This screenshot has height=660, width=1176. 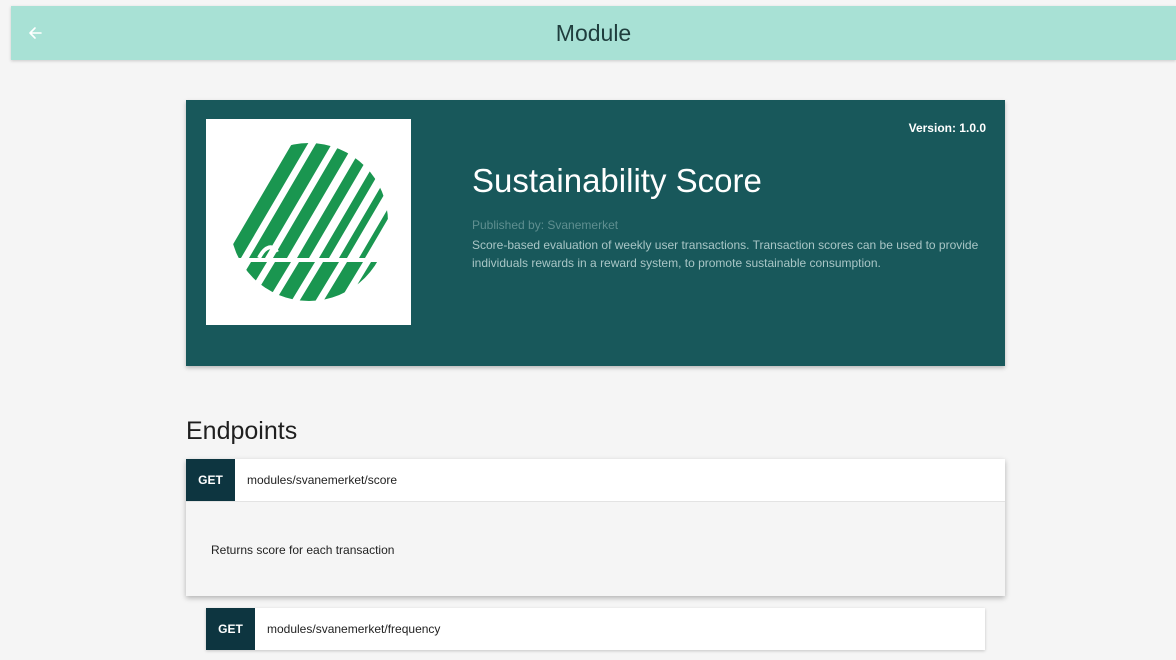 What do you see at coordinates (354, 629) in the screenshot?
I see `endpoint-path: modules/svanemerket/frequency` at bounding box center [354, 629].